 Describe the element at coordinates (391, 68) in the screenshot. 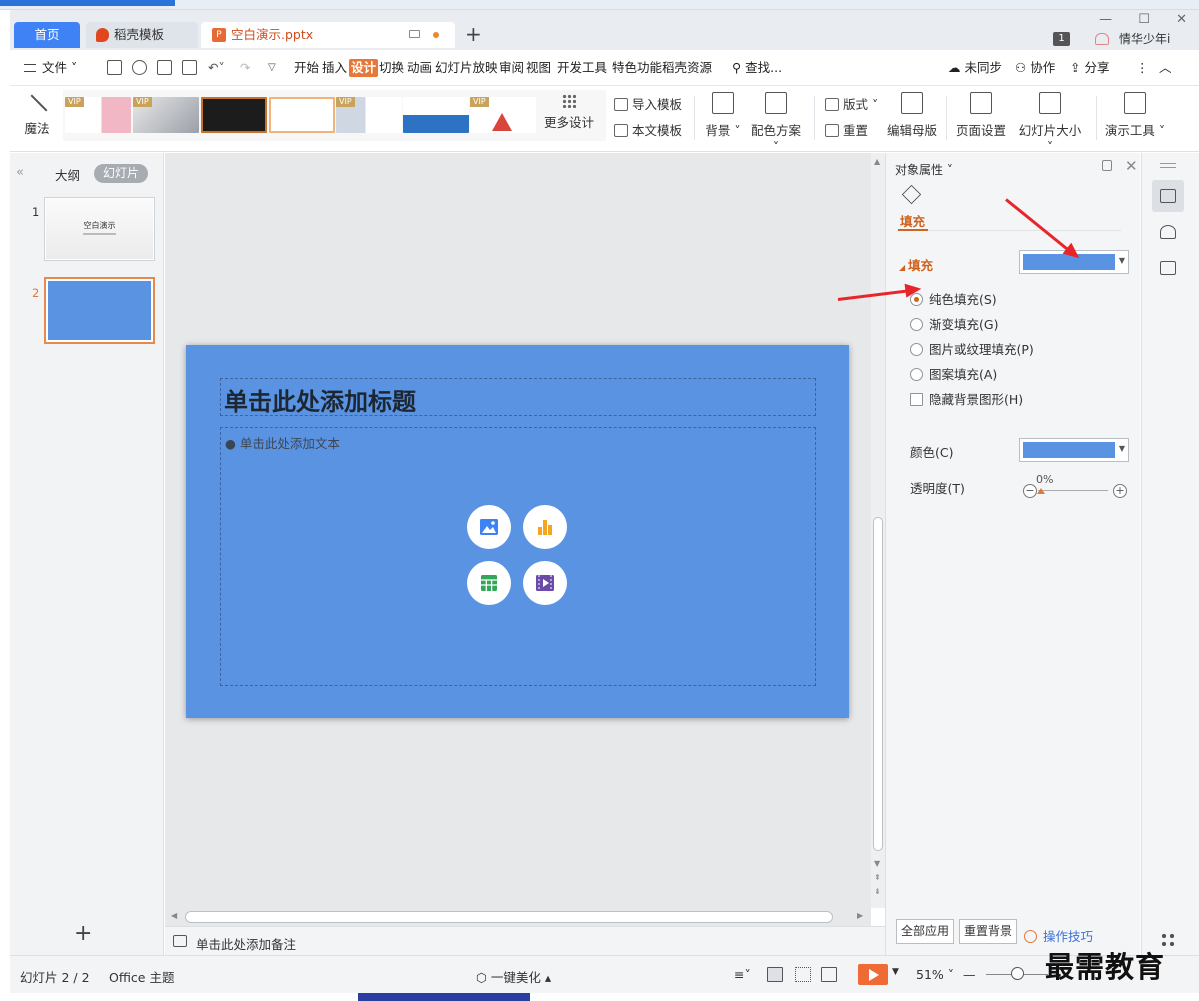

I see `menu-transition: 切换` at that location.